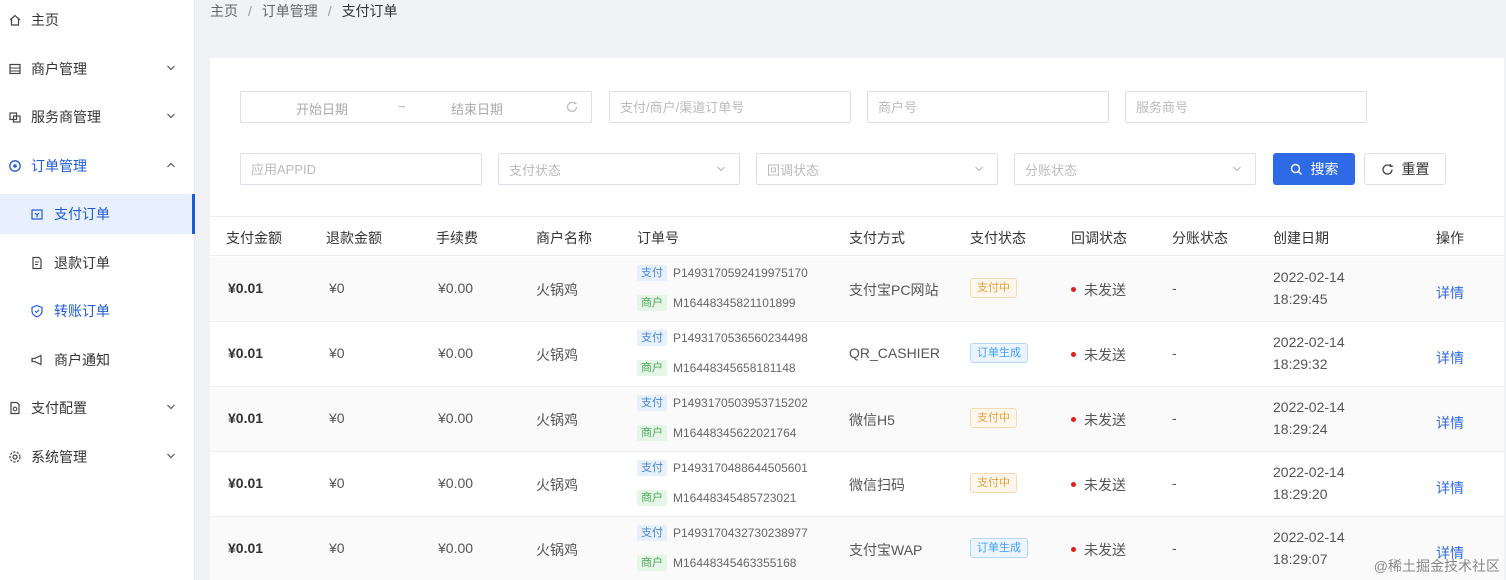 The image size is (1506, 580). Describe the element at coordinates (97, 166) in the screenshot. I see `sidebar-item-orders: 订单管理` at that location.